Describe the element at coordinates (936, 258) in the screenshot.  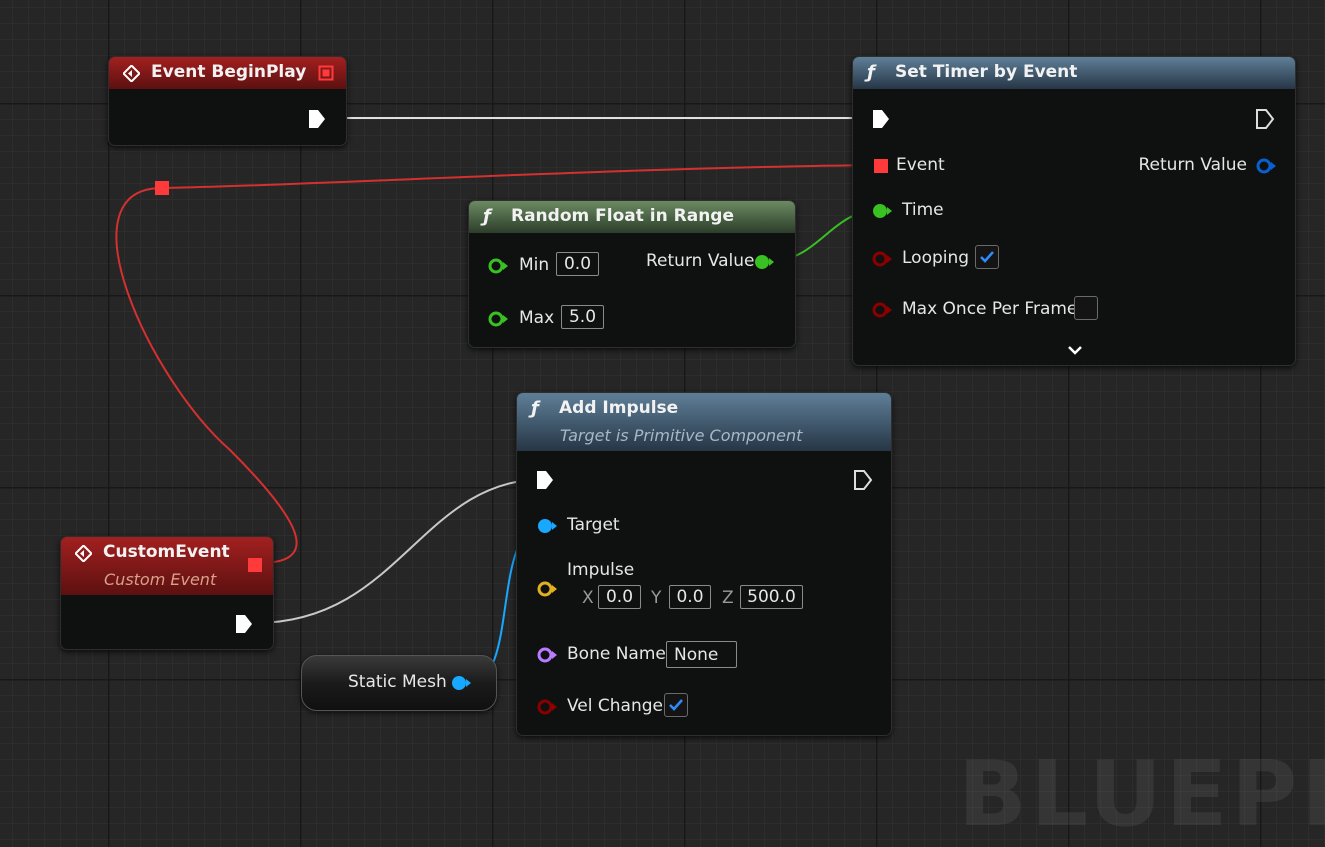
I see `pin-label-looping: Looping` at that location.